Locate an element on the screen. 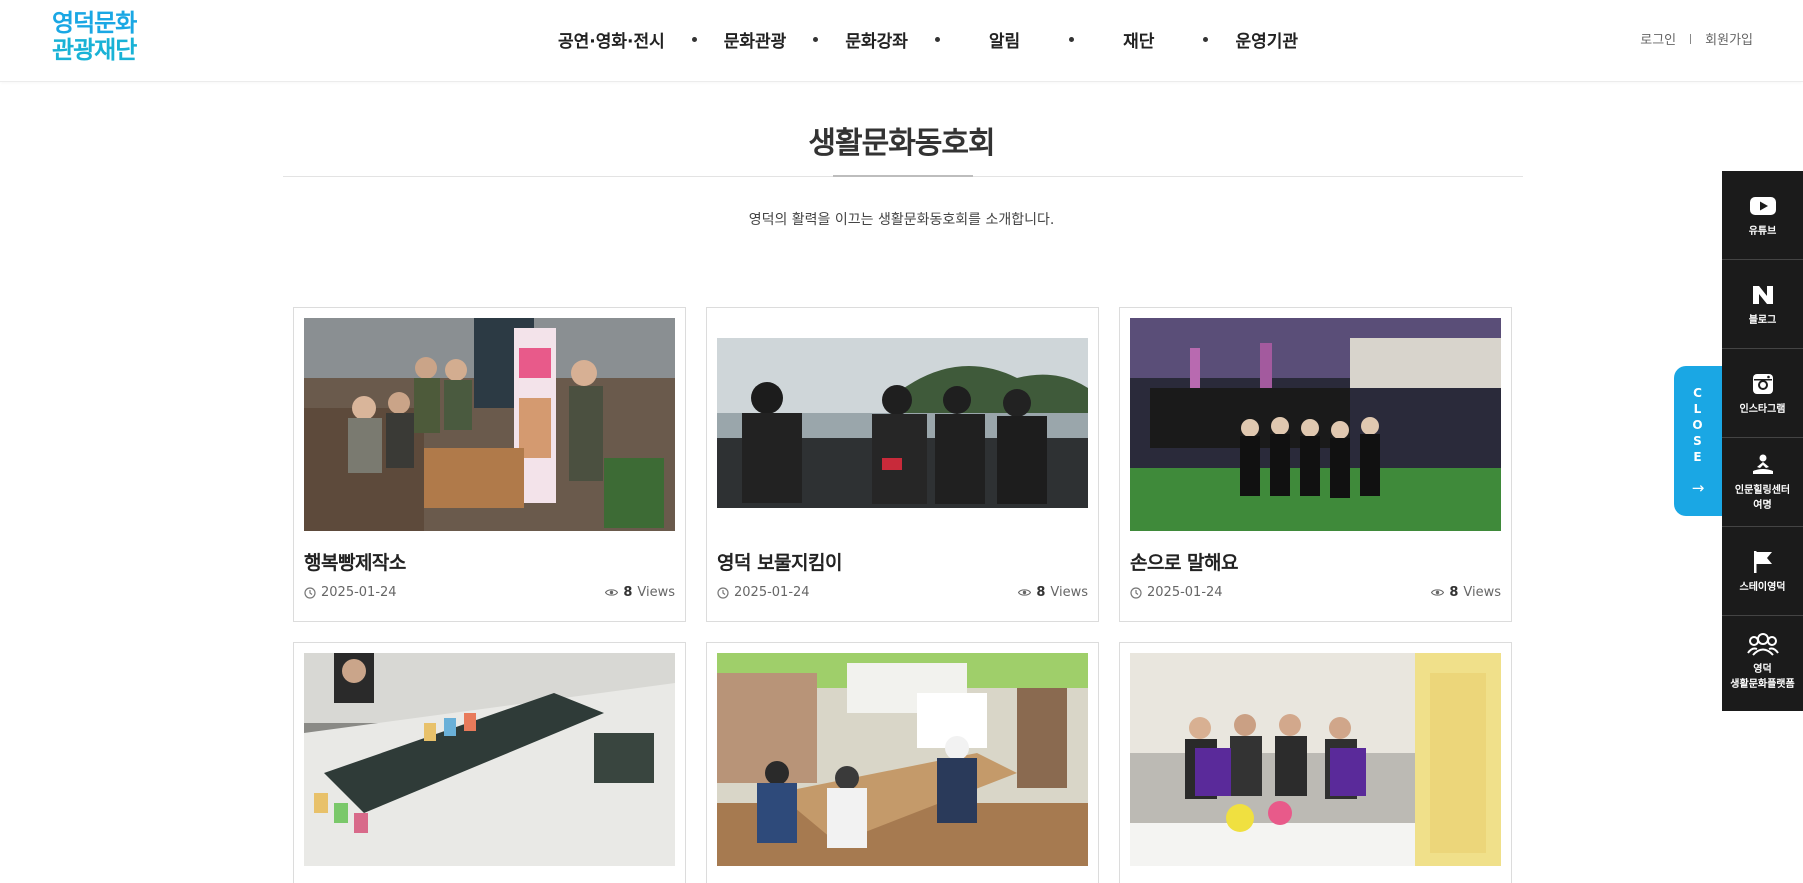 Image resolution: width=1803 pixels, height=883 pixels. arrow-right-icon: → is located at coordinates (1698, 488).